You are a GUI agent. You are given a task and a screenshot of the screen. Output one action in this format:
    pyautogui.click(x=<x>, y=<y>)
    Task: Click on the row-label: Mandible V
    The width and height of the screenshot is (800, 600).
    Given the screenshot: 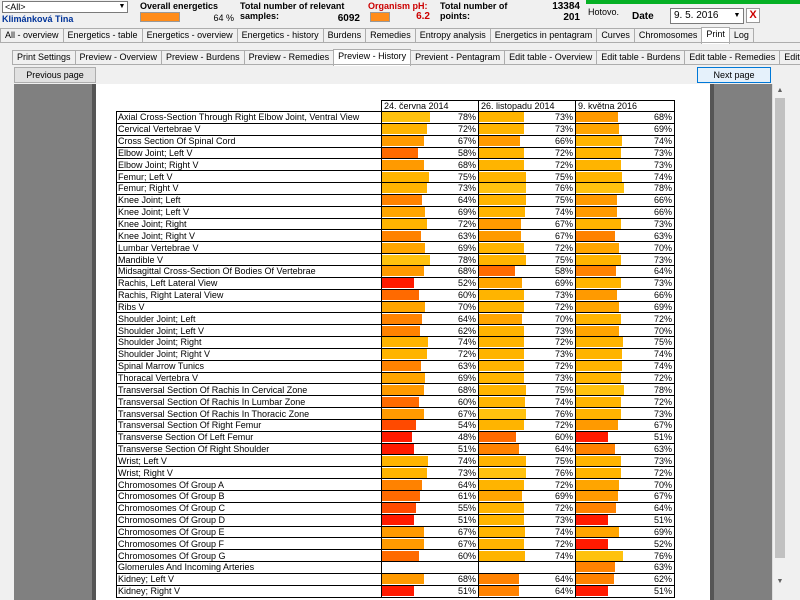 What is the action you would take?
    pyautogui.click(x=249, y=259)
    